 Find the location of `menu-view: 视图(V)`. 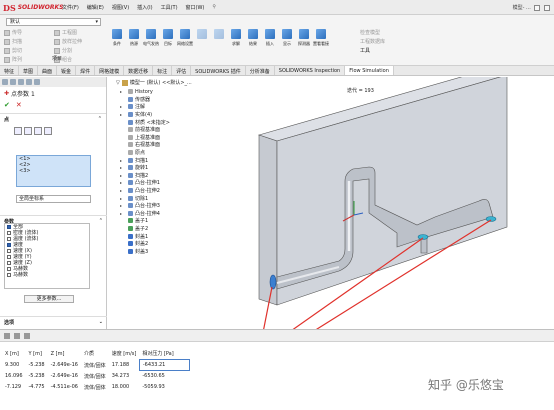

menu-view: 视图(V) is located at coordinates (120, 7).